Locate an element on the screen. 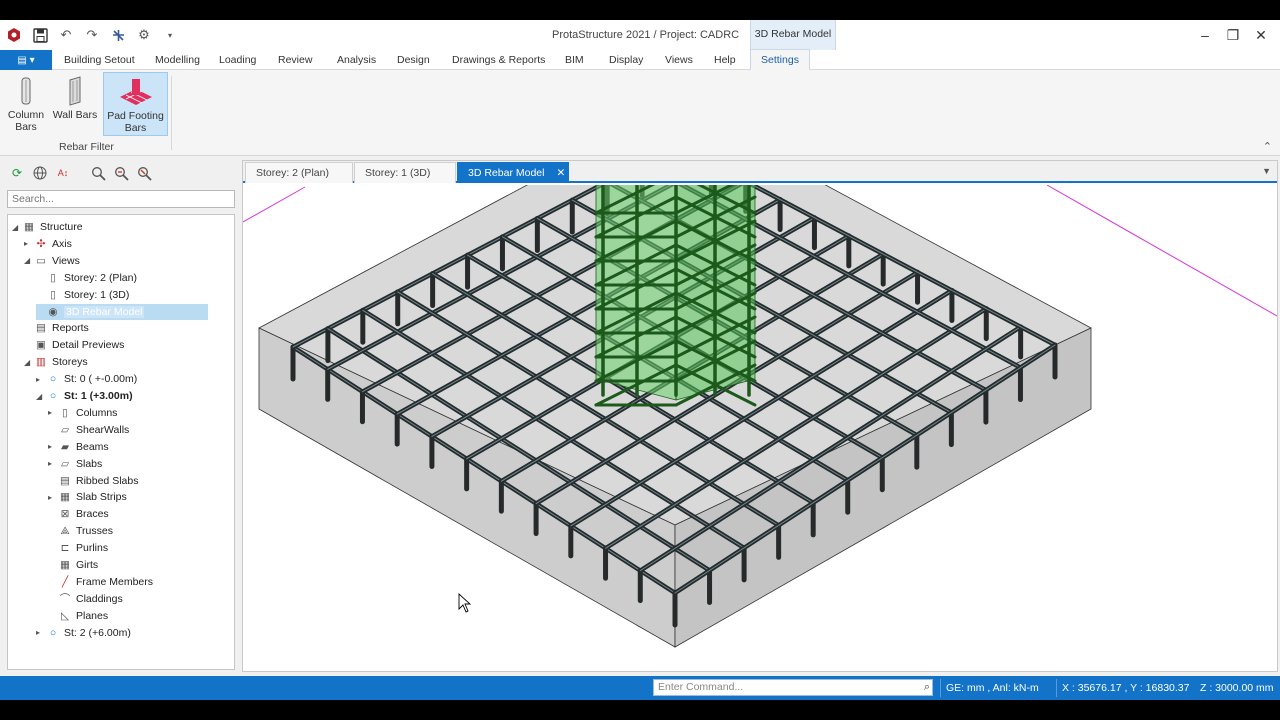 This screenshot has height=720, width=1280. tree-node: ⌒ Claddings is located at coordinates (85, 599).